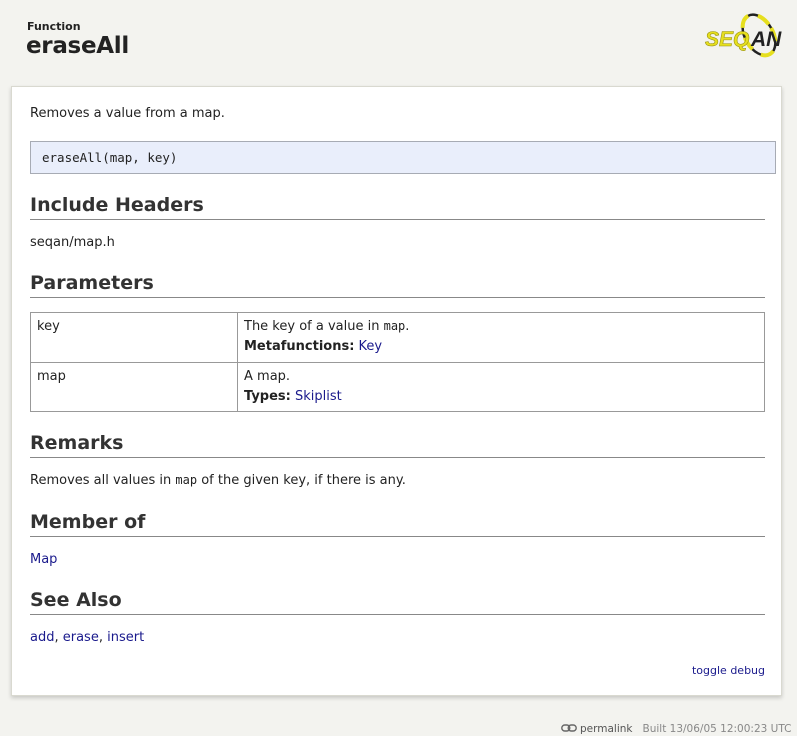 The height and width of the screenshot is (736, 797). I want to click on permalink-link: permalink, so click(606, 729).